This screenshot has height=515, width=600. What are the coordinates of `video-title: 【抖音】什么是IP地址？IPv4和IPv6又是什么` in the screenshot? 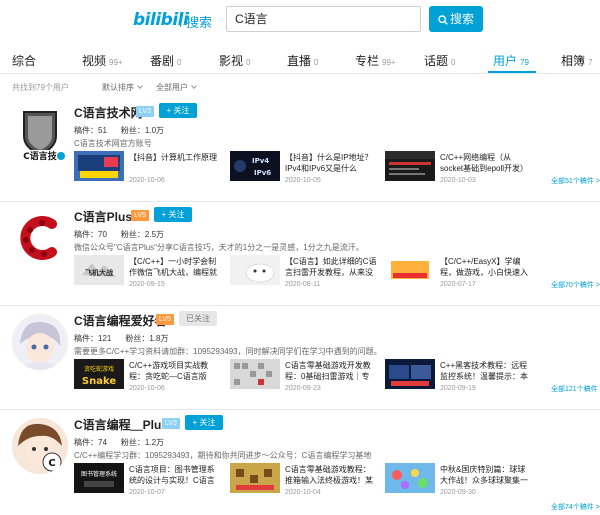 It's located at (331, 163).